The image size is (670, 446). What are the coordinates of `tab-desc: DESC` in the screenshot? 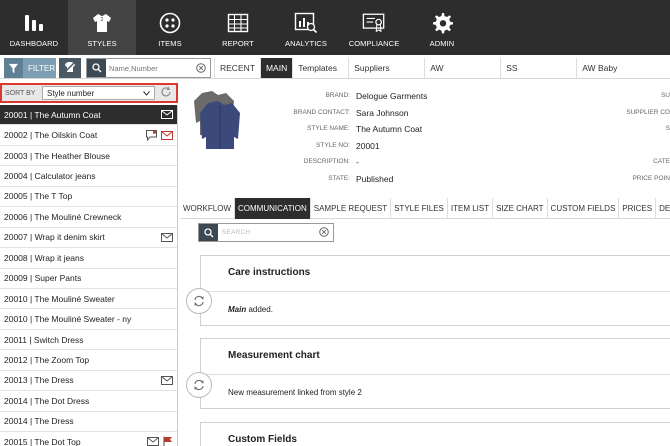 It's located at (663, 208).